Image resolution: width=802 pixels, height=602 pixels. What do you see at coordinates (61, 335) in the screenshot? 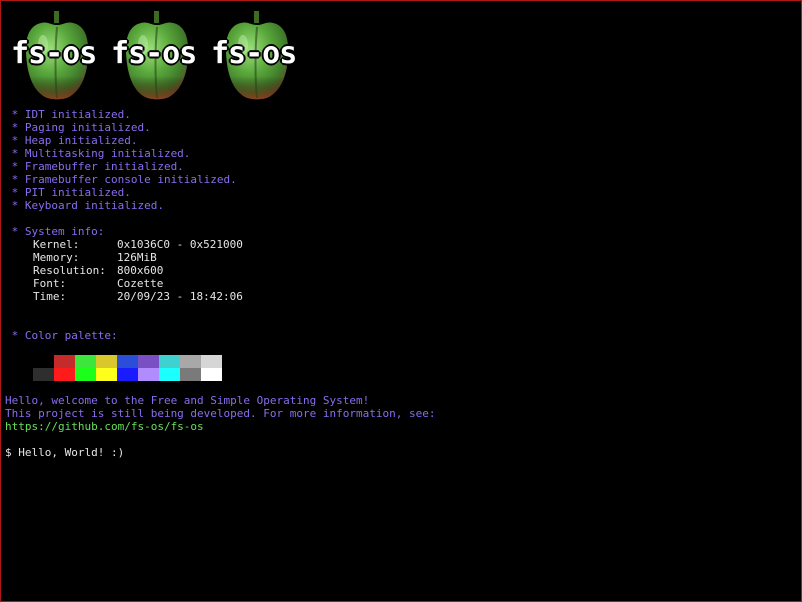
I see `palette-heading: * Color palette:` at bounding box center [61, 335].